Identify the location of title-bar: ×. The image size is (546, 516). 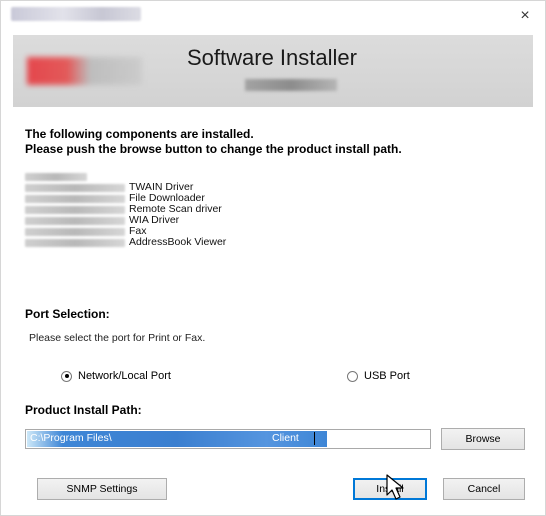
(273, 16).